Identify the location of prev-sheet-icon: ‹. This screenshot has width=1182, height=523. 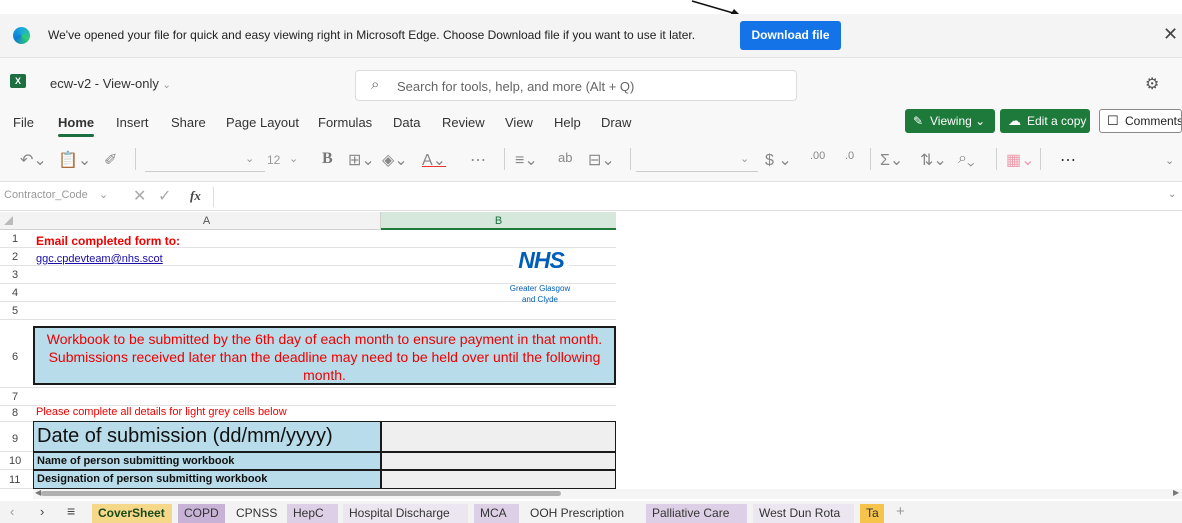
(12, 511).